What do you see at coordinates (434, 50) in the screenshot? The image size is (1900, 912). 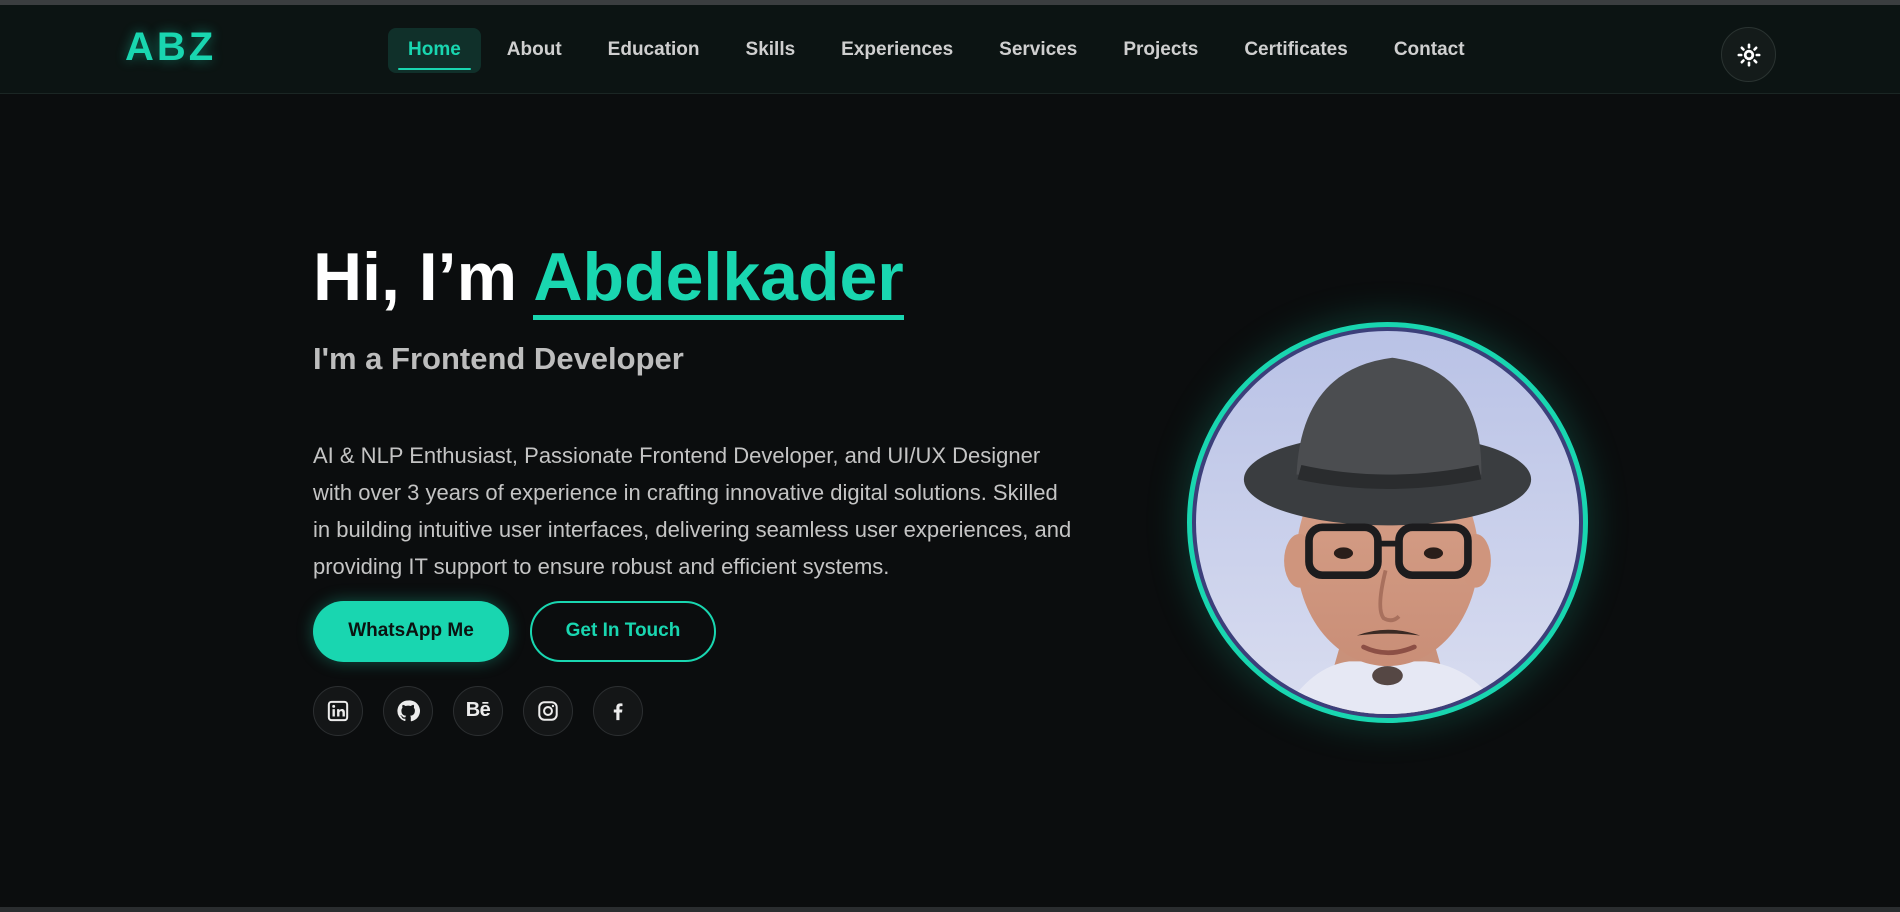 I see `nav-item-home: Home` at bounding box center [434, 50].